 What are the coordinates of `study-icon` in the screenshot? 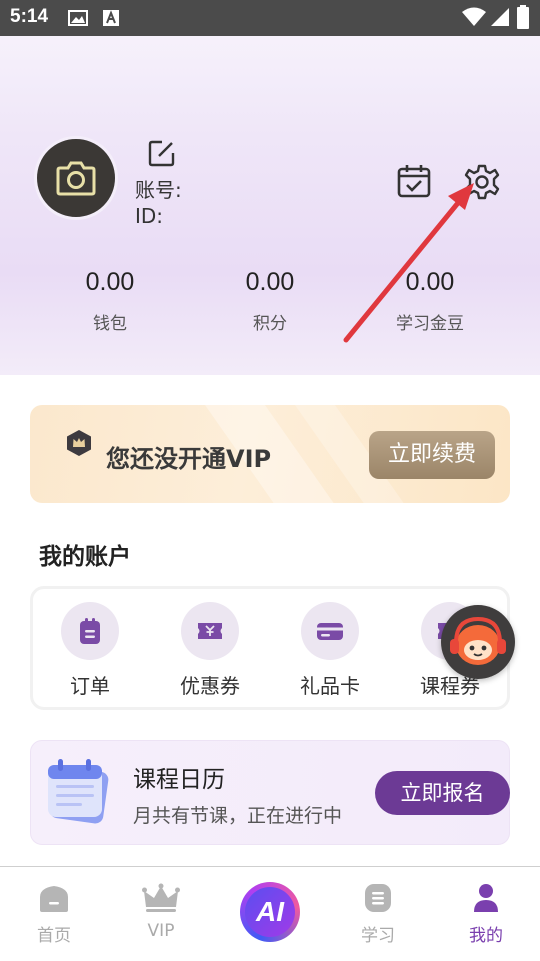 It's located at (378, 898).